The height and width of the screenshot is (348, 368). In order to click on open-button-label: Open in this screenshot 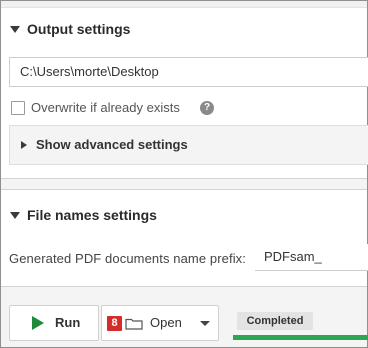, I will do `click(166, 322)`.